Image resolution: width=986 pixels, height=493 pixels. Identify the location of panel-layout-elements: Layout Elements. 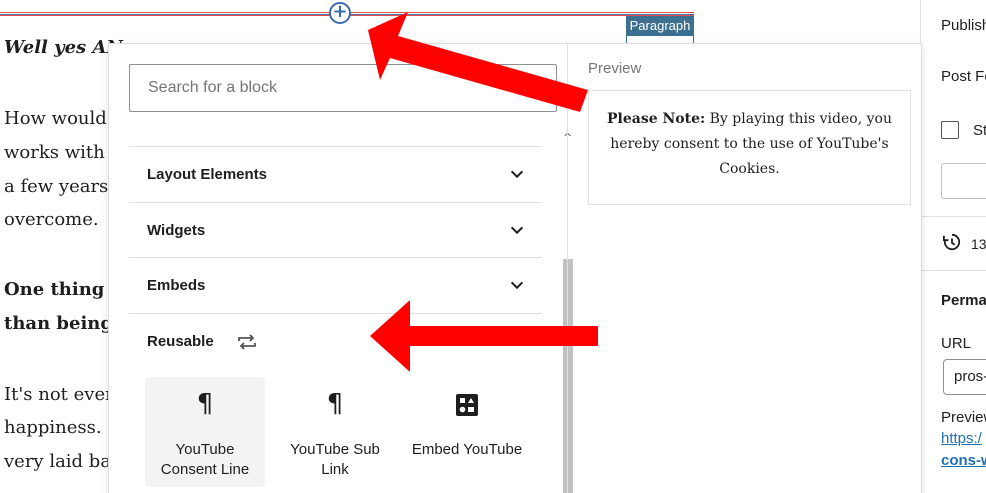
(335, 174).